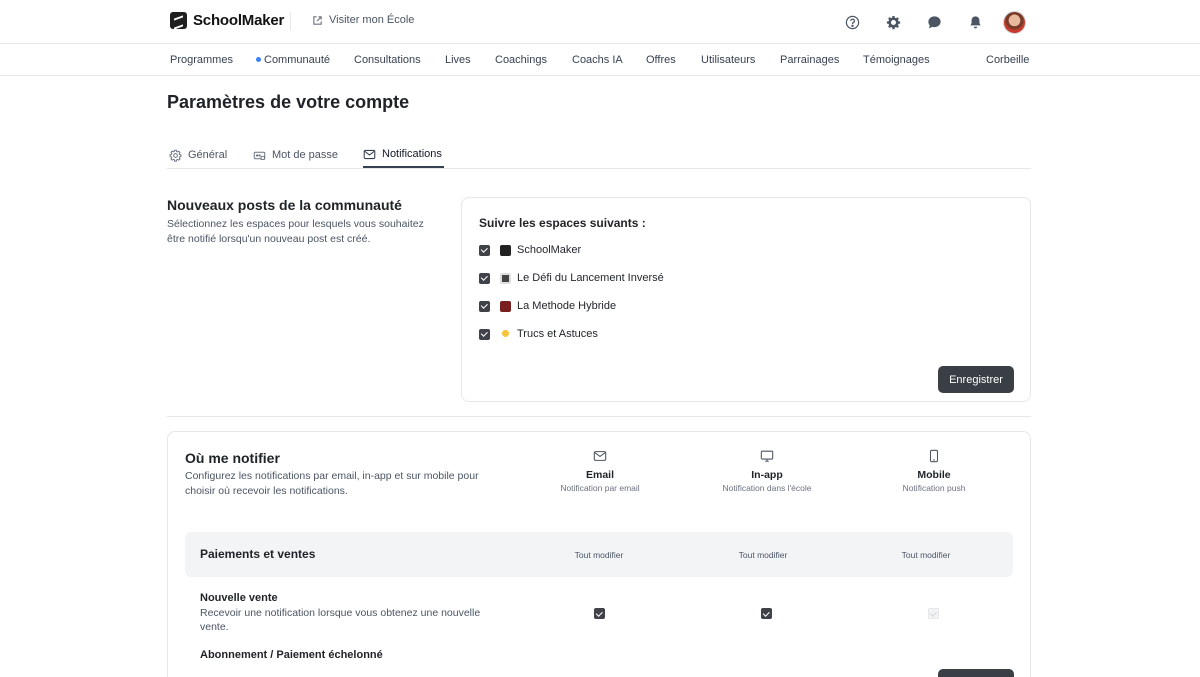 This screenshot has height=677, width=1200. I want to click on nav-item-coachings: Coachings, so click(521, 60).